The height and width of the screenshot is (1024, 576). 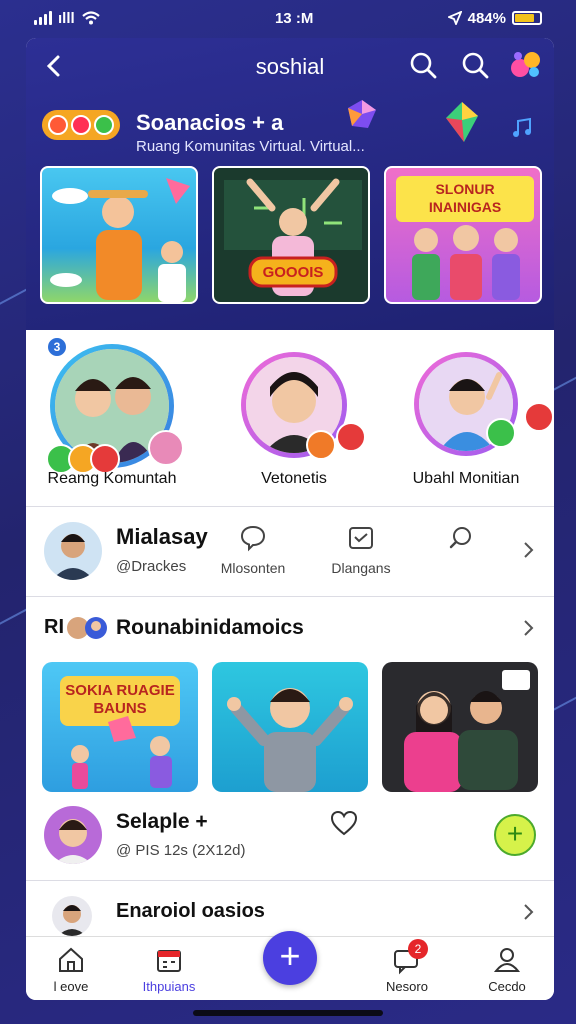 I want to click on profile-icon, so click(x=507, y=960).